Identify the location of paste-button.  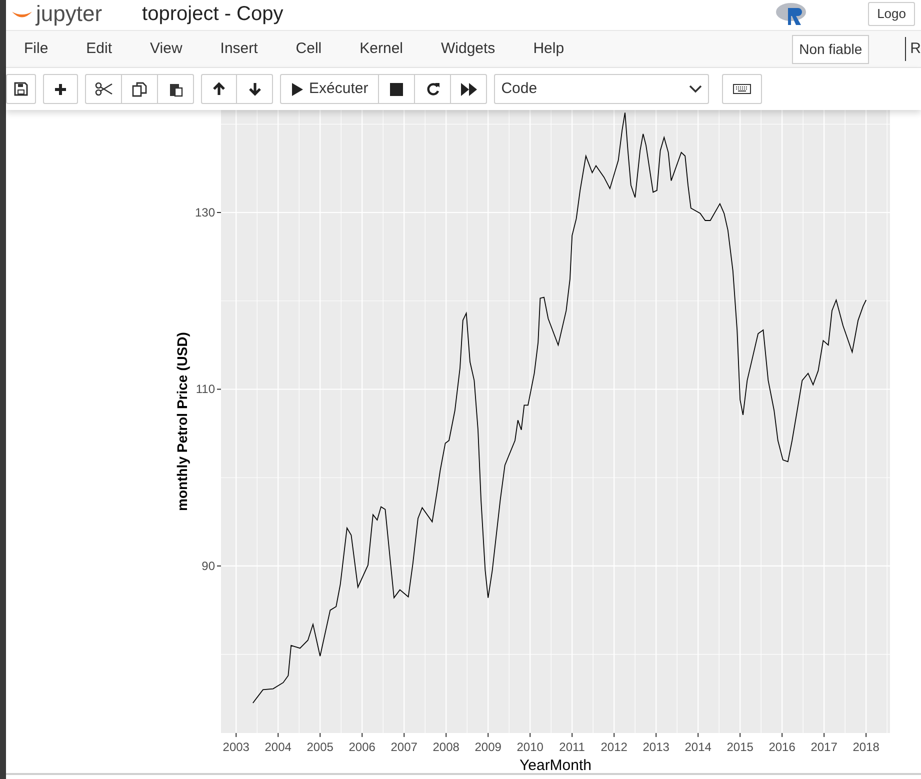
(176, 89).